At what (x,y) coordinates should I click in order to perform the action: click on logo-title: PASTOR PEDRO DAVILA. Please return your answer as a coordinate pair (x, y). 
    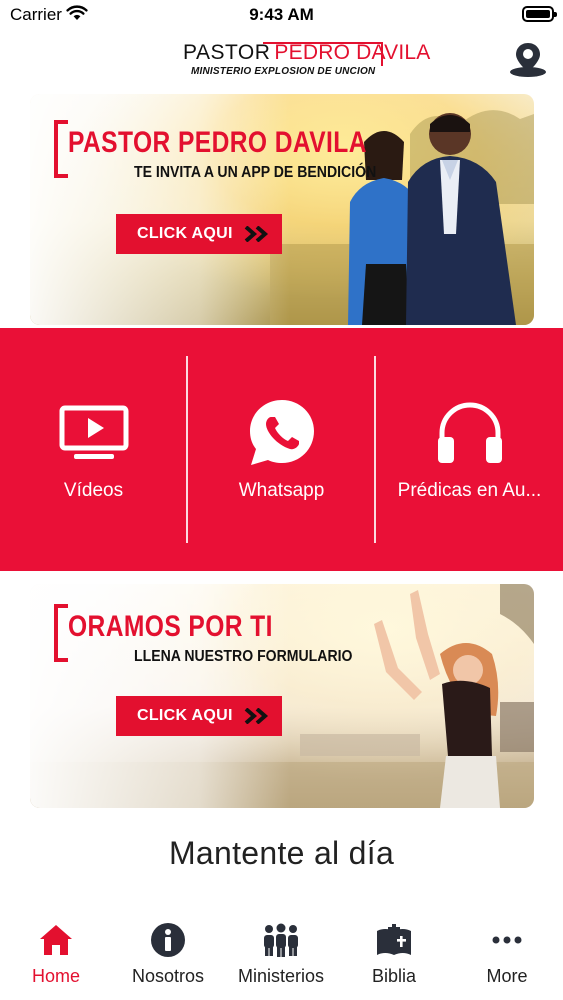
    Looking at the image, I should click on (306, 53).